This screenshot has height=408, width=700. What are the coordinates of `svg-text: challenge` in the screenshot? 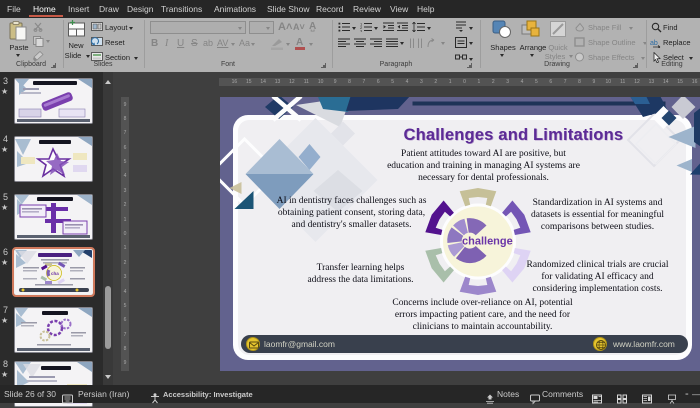 It's located at (487, 242).